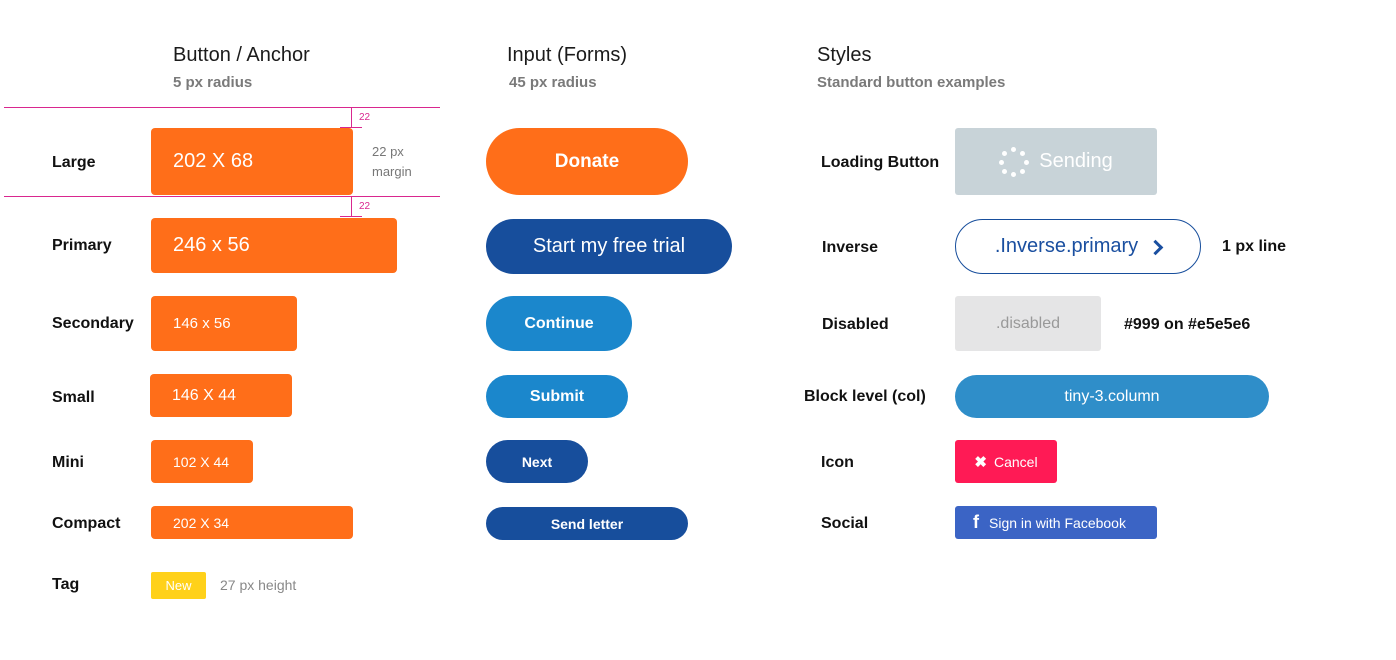 The height and width of the screenshot is (660, 1396). I want to click on margin-top-value: 22, so click(365, 117).